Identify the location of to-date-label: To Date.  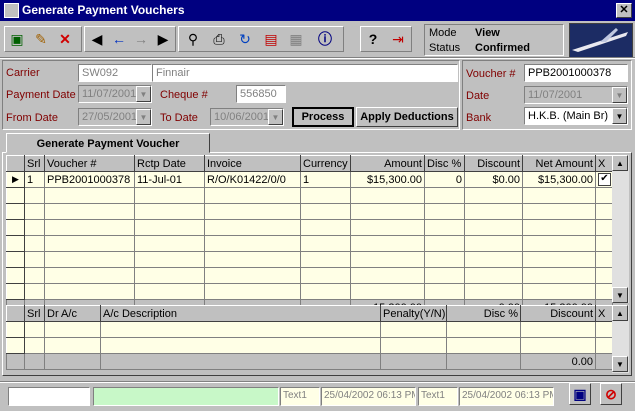
(179, 118).